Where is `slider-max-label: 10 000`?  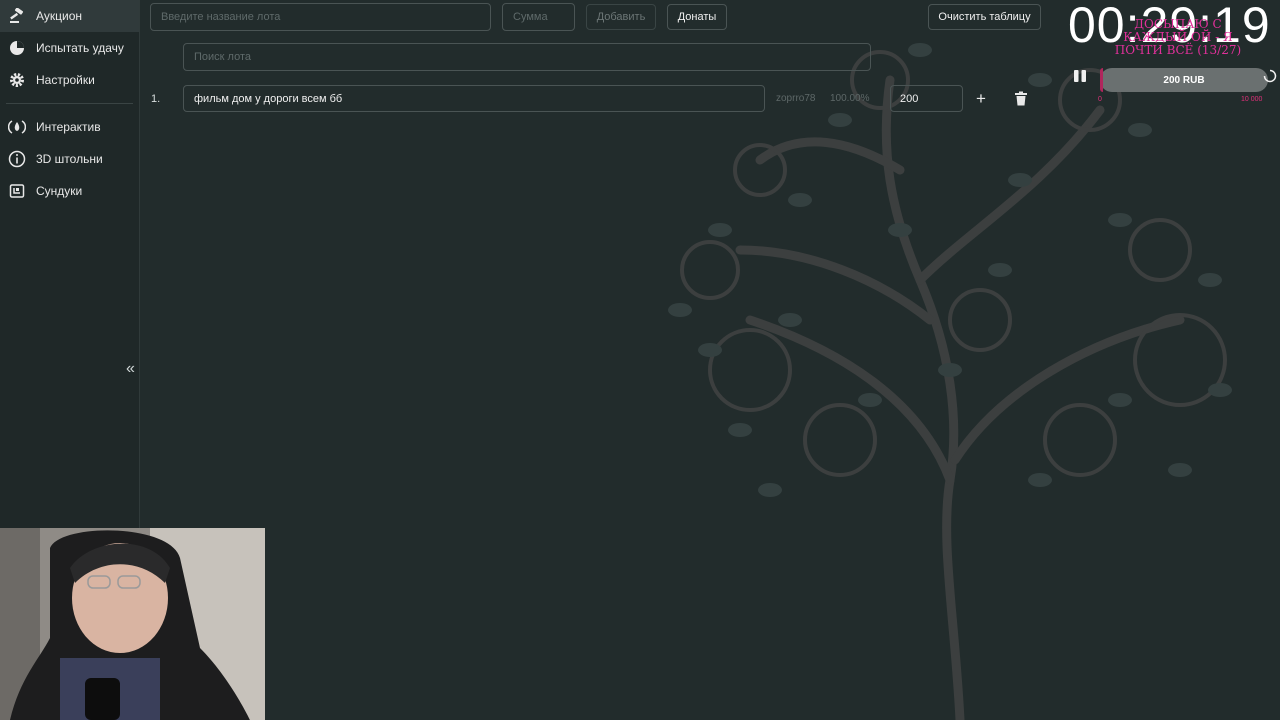 slider-max-label: 10 000 is located at coordinates (1252, 99).